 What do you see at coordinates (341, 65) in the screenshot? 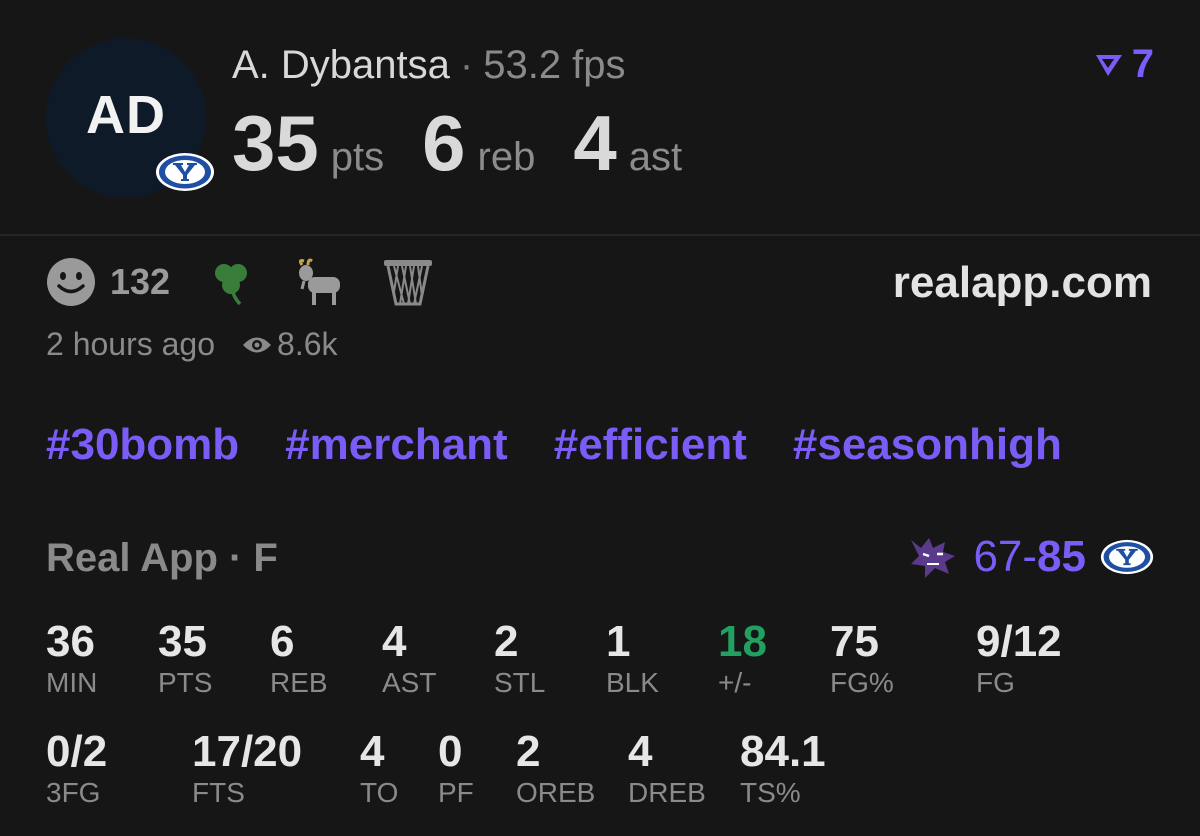
I see `player-name: A. Dybantsa` at bounding box center [341, 65].